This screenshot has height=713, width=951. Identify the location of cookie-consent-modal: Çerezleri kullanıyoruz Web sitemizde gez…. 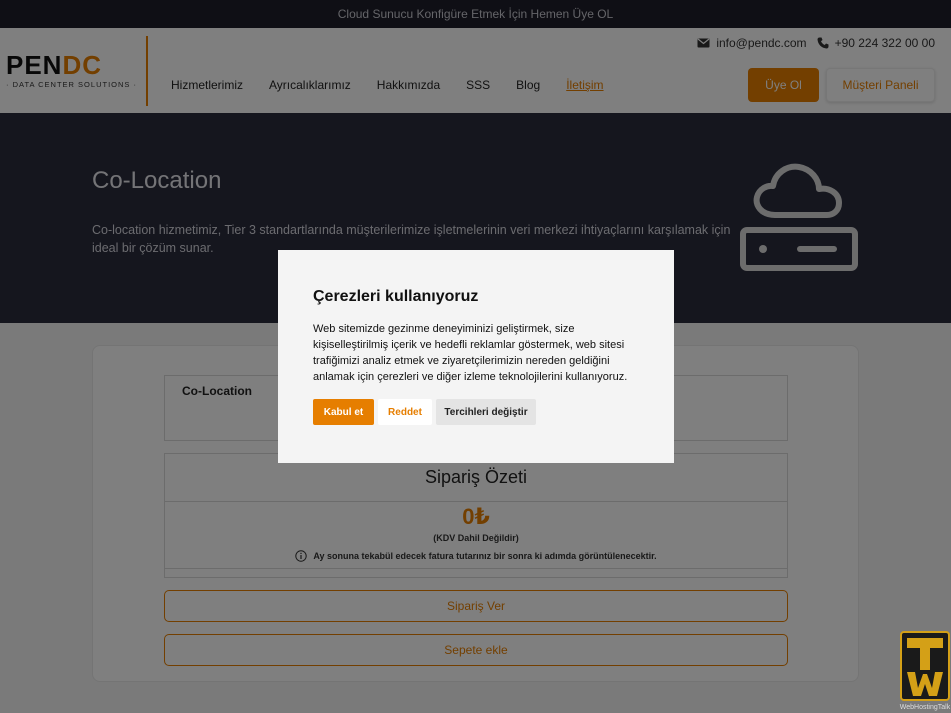
(476, 356).